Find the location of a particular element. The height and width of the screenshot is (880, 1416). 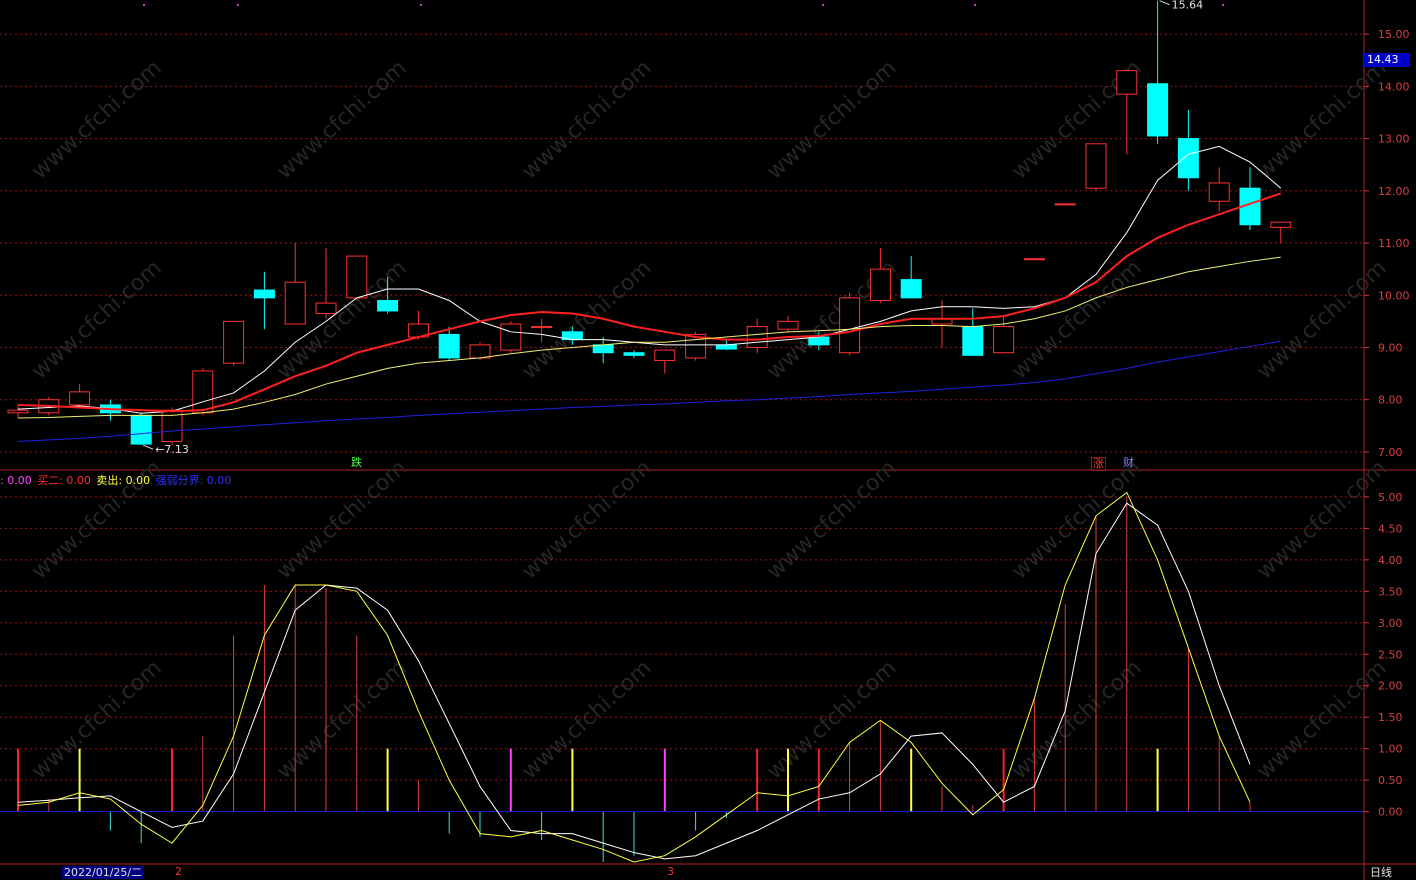

price-tick-label: 9.00 is located at coordinates (1390, 347).